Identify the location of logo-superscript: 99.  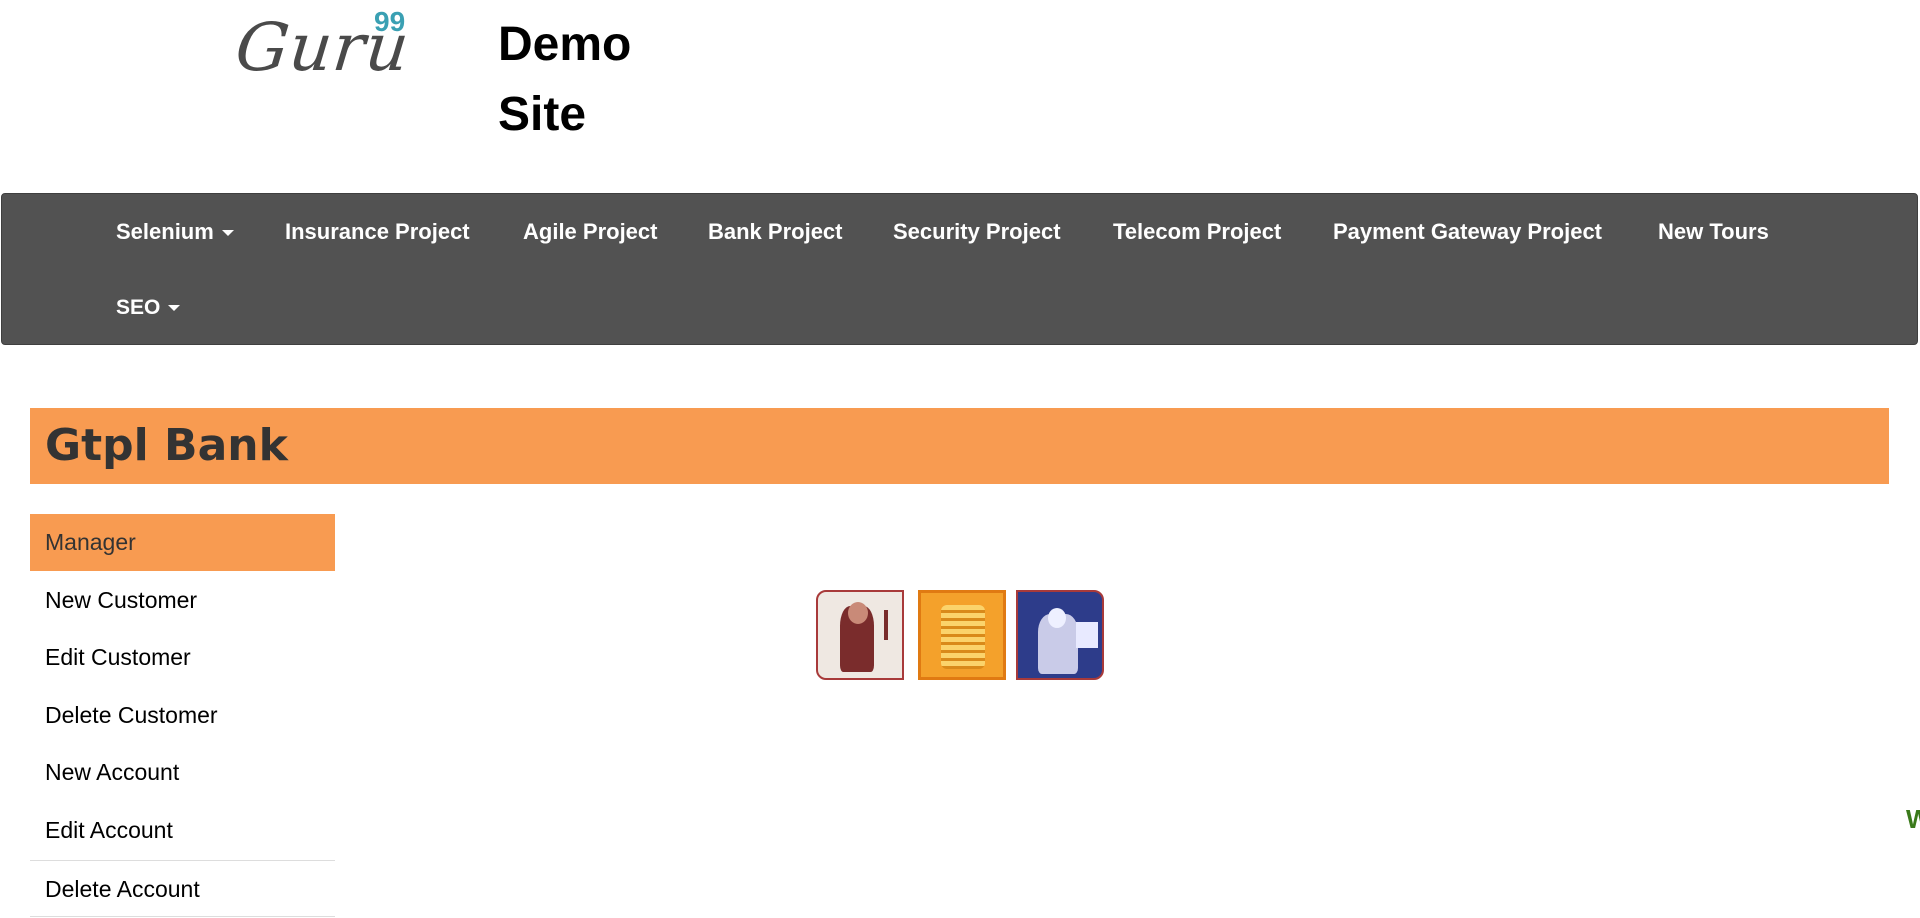
(390, 21).